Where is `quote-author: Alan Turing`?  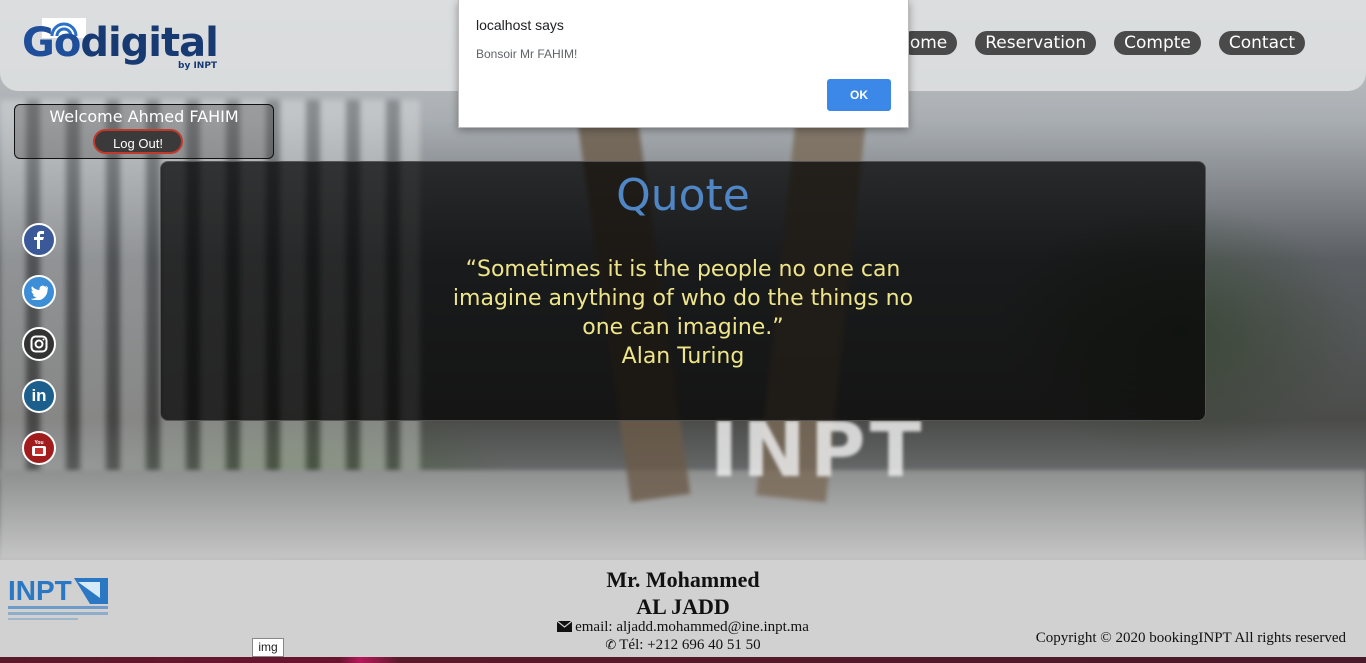
quote-author: Alan Turing is located at coordinates (683, 356).